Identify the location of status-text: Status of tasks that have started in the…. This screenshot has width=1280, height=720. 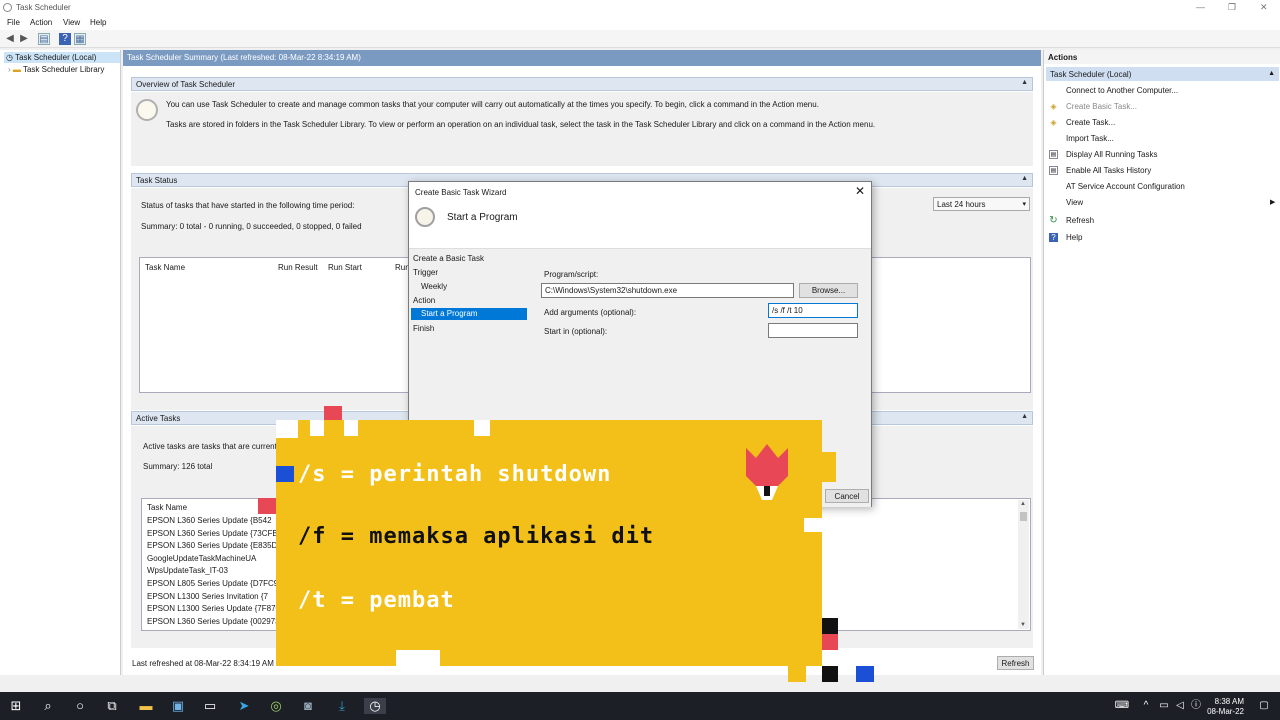
(248, 205).